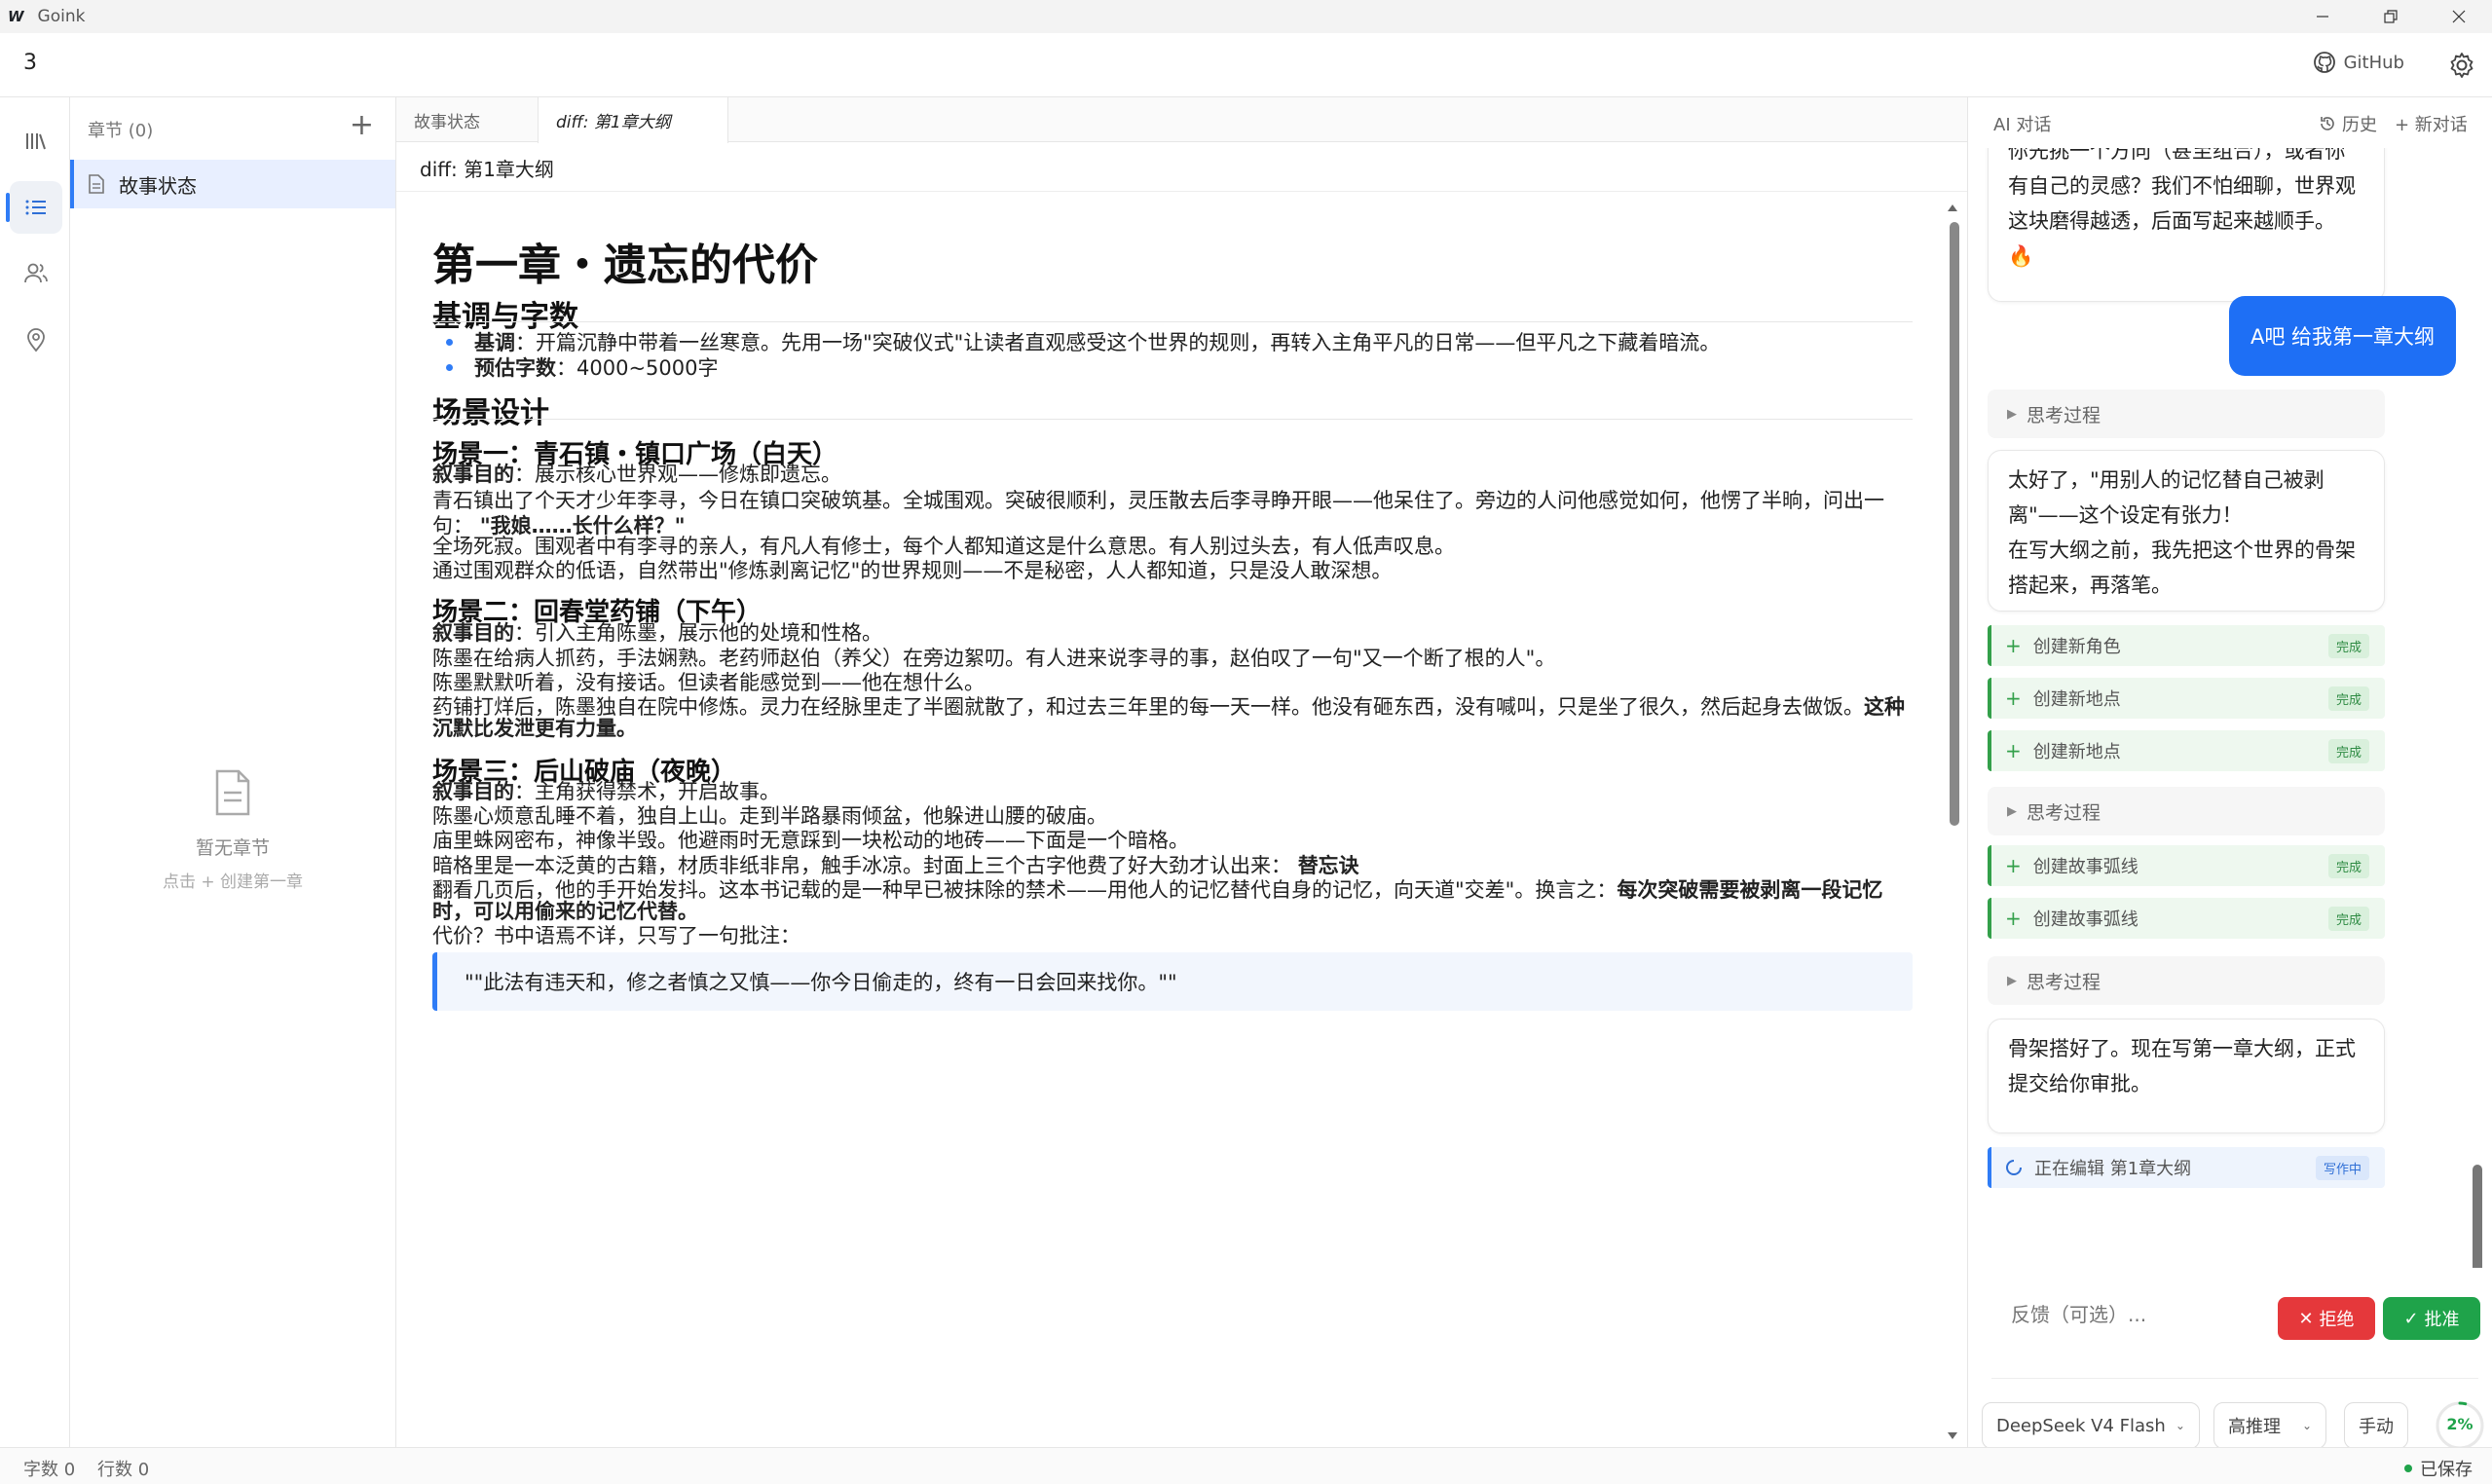  Describe the element at coordinates (2358, 63) in the screenshot. I see `github-link: GitHub` at that location.